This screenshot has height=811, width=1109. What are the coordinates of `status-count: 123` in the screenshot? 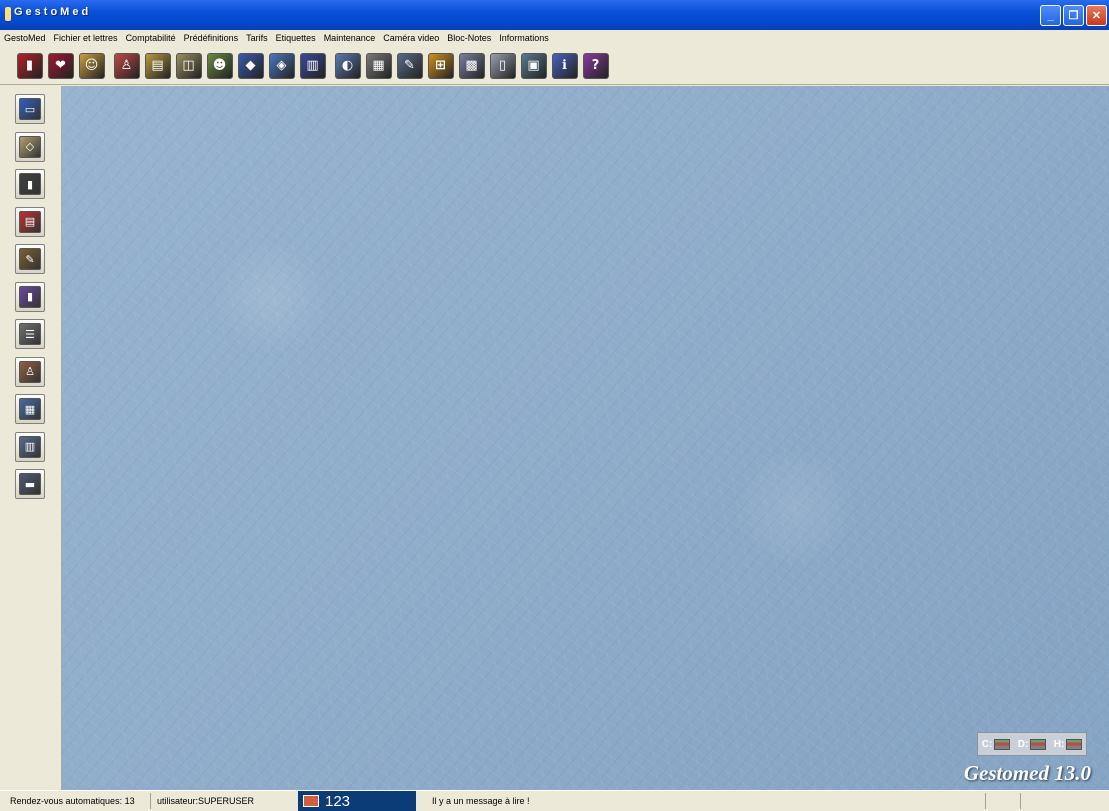 It's located at (338, 801).